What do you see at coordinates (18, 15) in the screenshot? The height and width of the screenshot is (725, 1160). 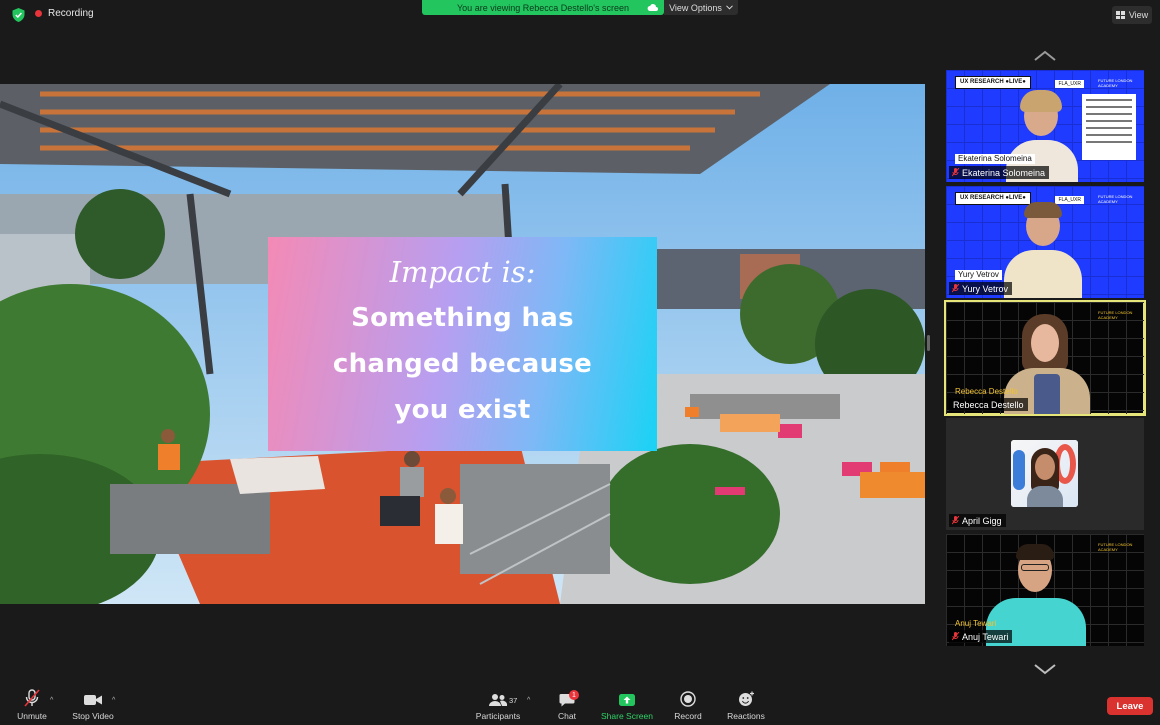 I see `shield-icon` at bounding box center [18, 15].